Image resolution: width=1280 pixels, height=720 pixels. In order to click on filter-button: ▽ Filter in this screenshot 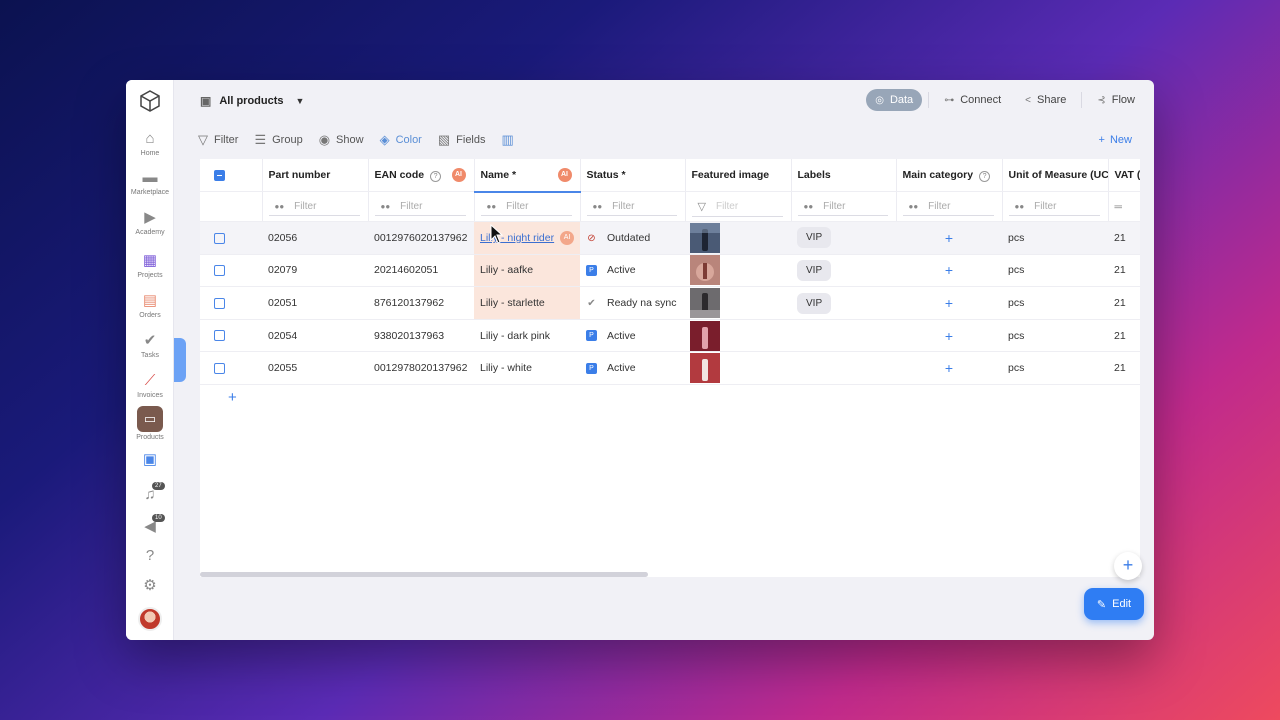, I will do `click(218, 140)`.